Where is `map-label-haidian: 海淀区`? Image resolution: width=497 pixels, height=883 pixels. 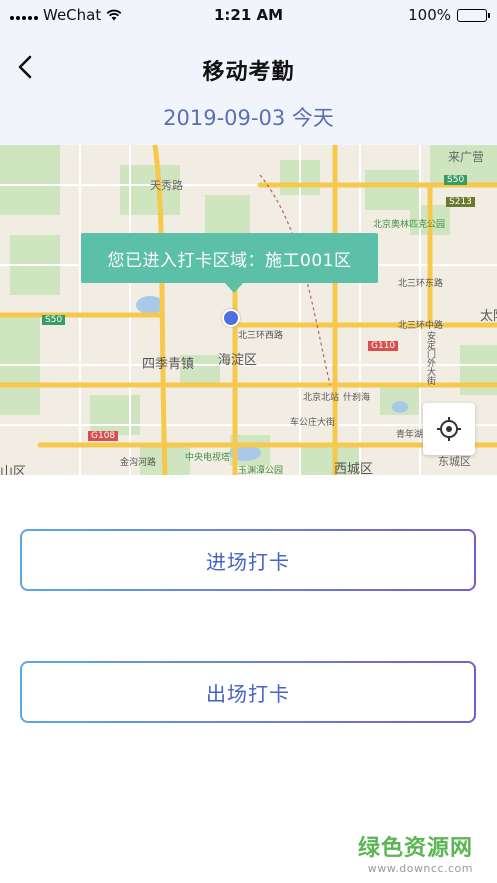
map-label-haidian: 海淀区 is located at coordinates (238, 360).